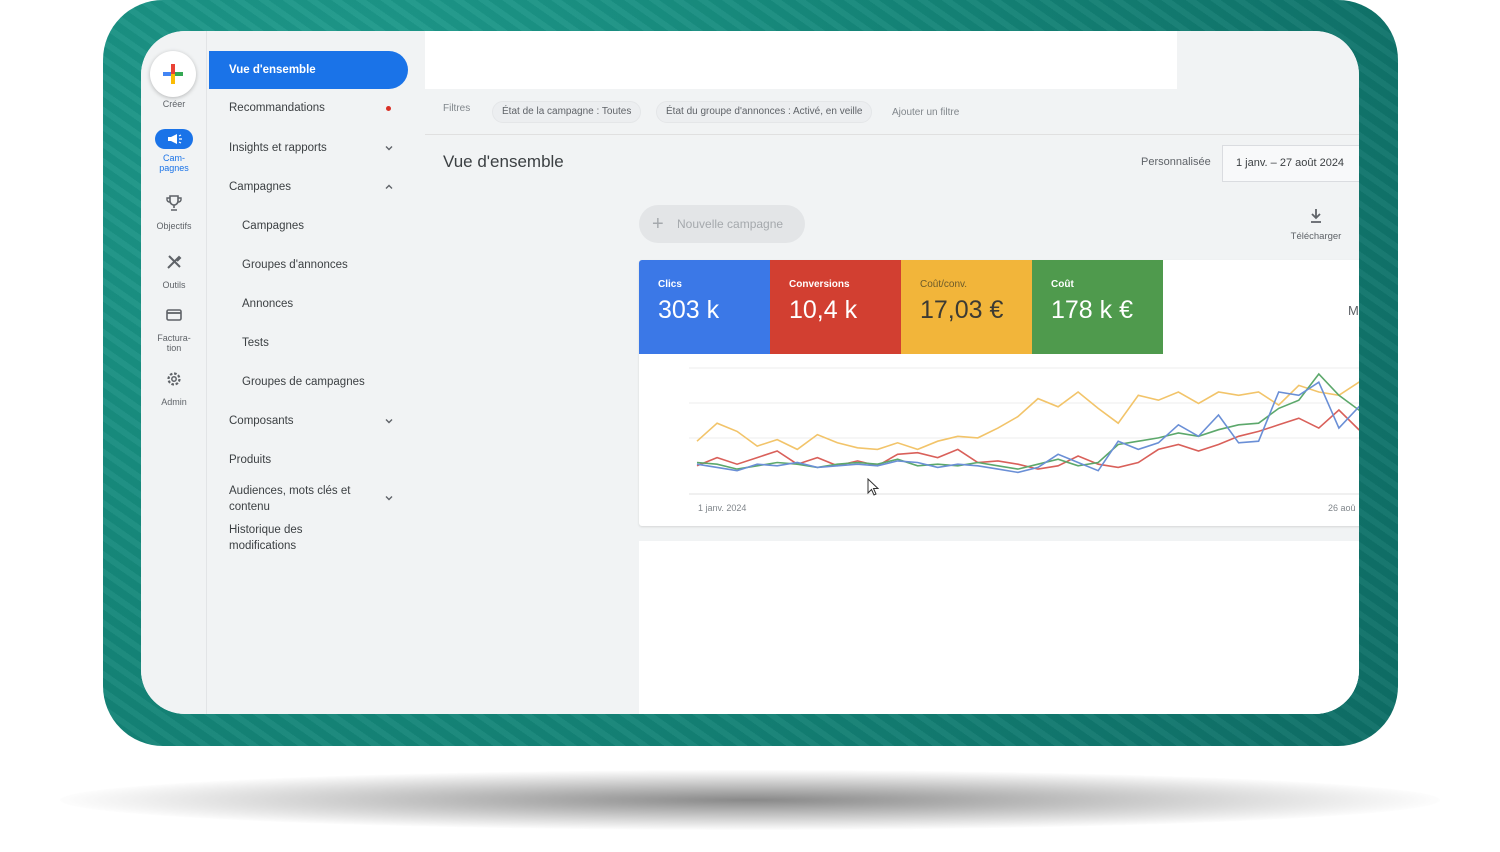 Image resolution: width=1500 pixels, height=852 pixels. Describe the element at coordinates (1342, 508) in the screenshot. I see `x-tick-end: 26 aoû` at that location.